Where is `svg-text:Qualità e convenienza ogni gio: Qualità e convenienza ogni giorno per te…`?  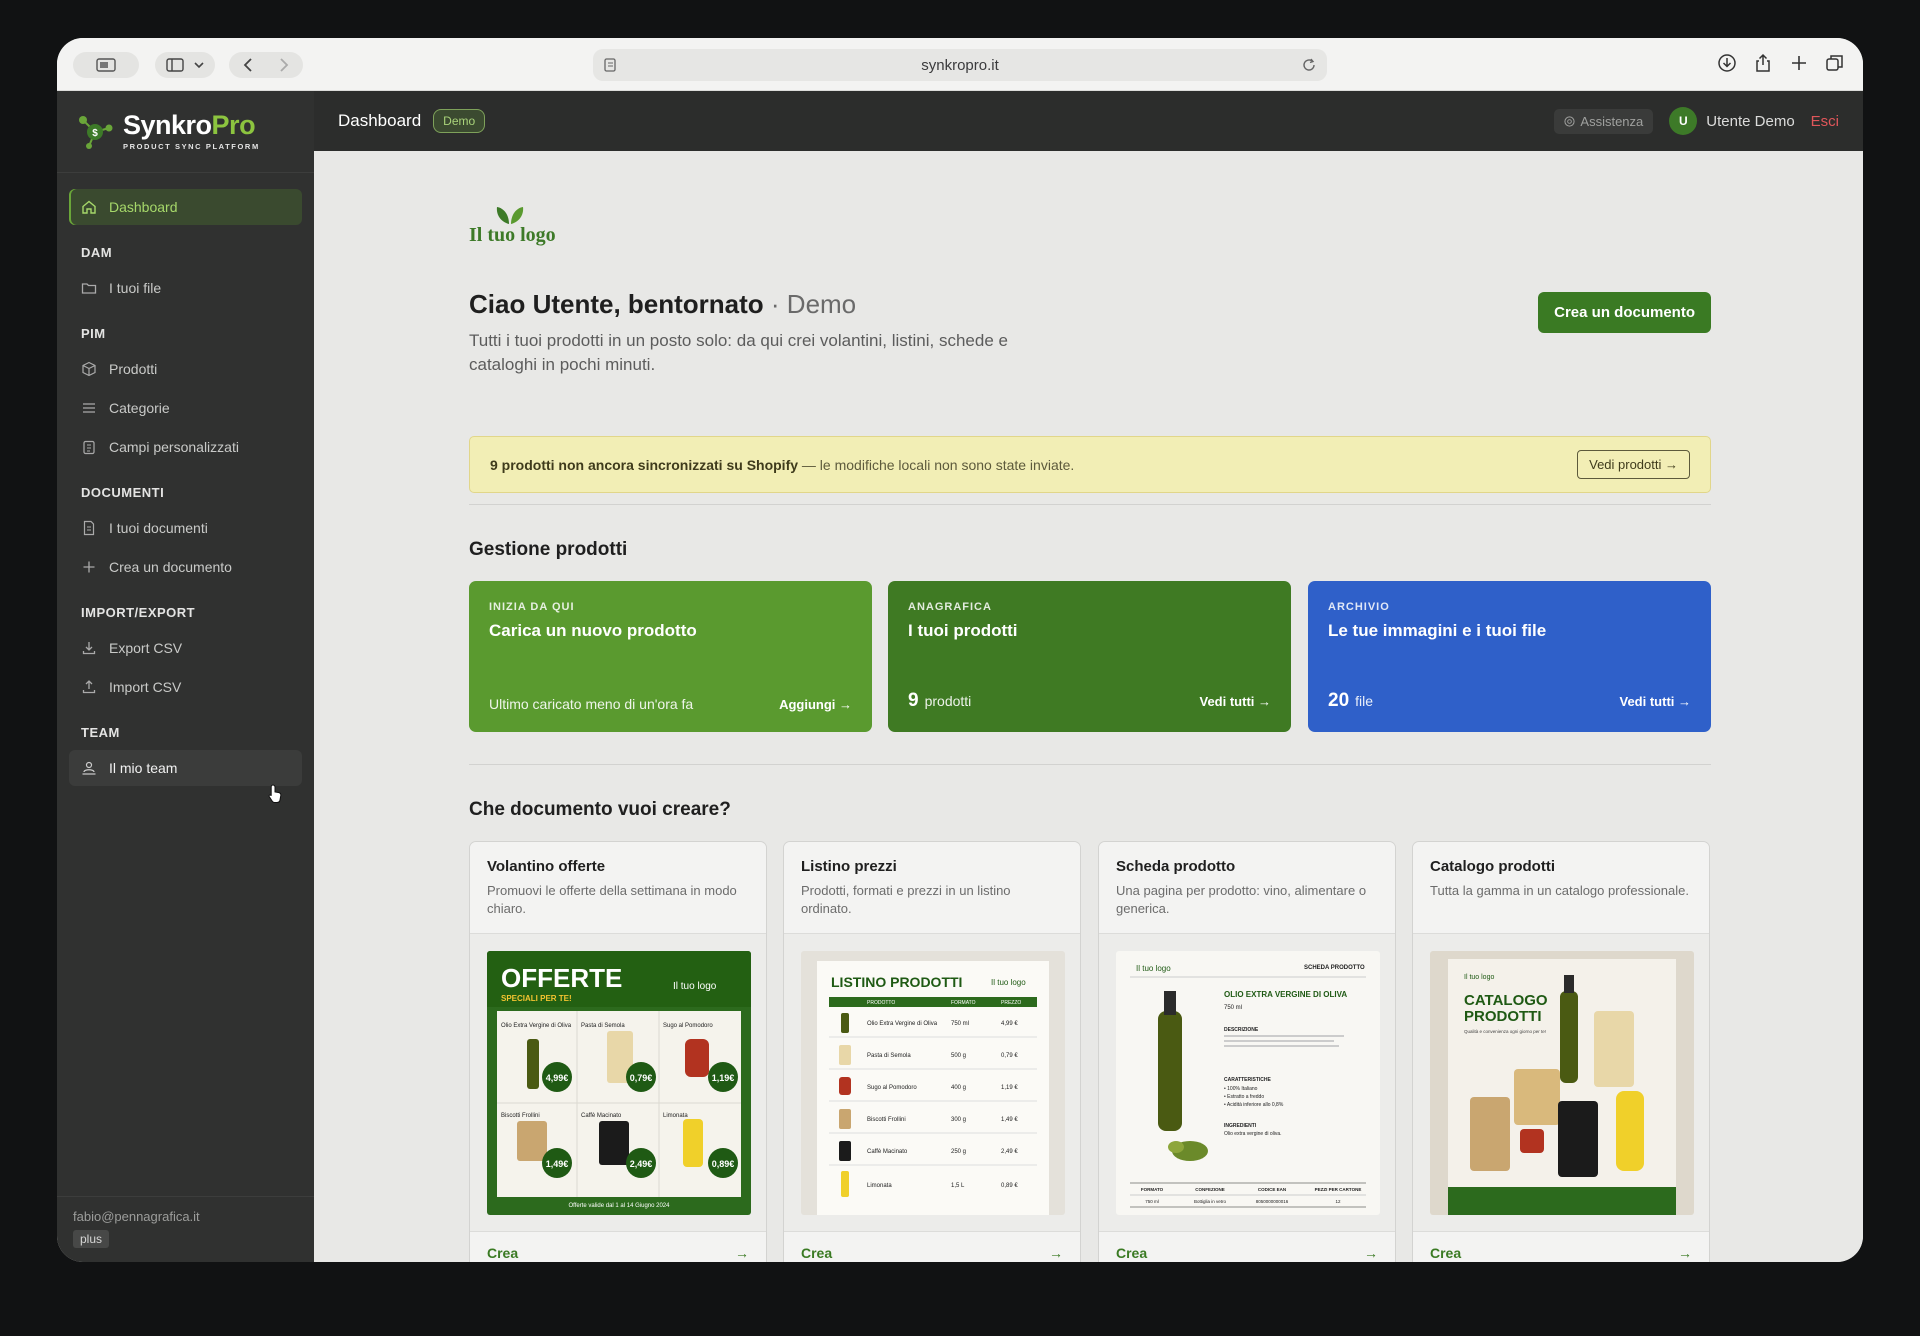
svg-text:Qualità e convenienza ogni gio: Qualità e convenienza ogni giorno per te… is located at coordinates (1505, 1031).